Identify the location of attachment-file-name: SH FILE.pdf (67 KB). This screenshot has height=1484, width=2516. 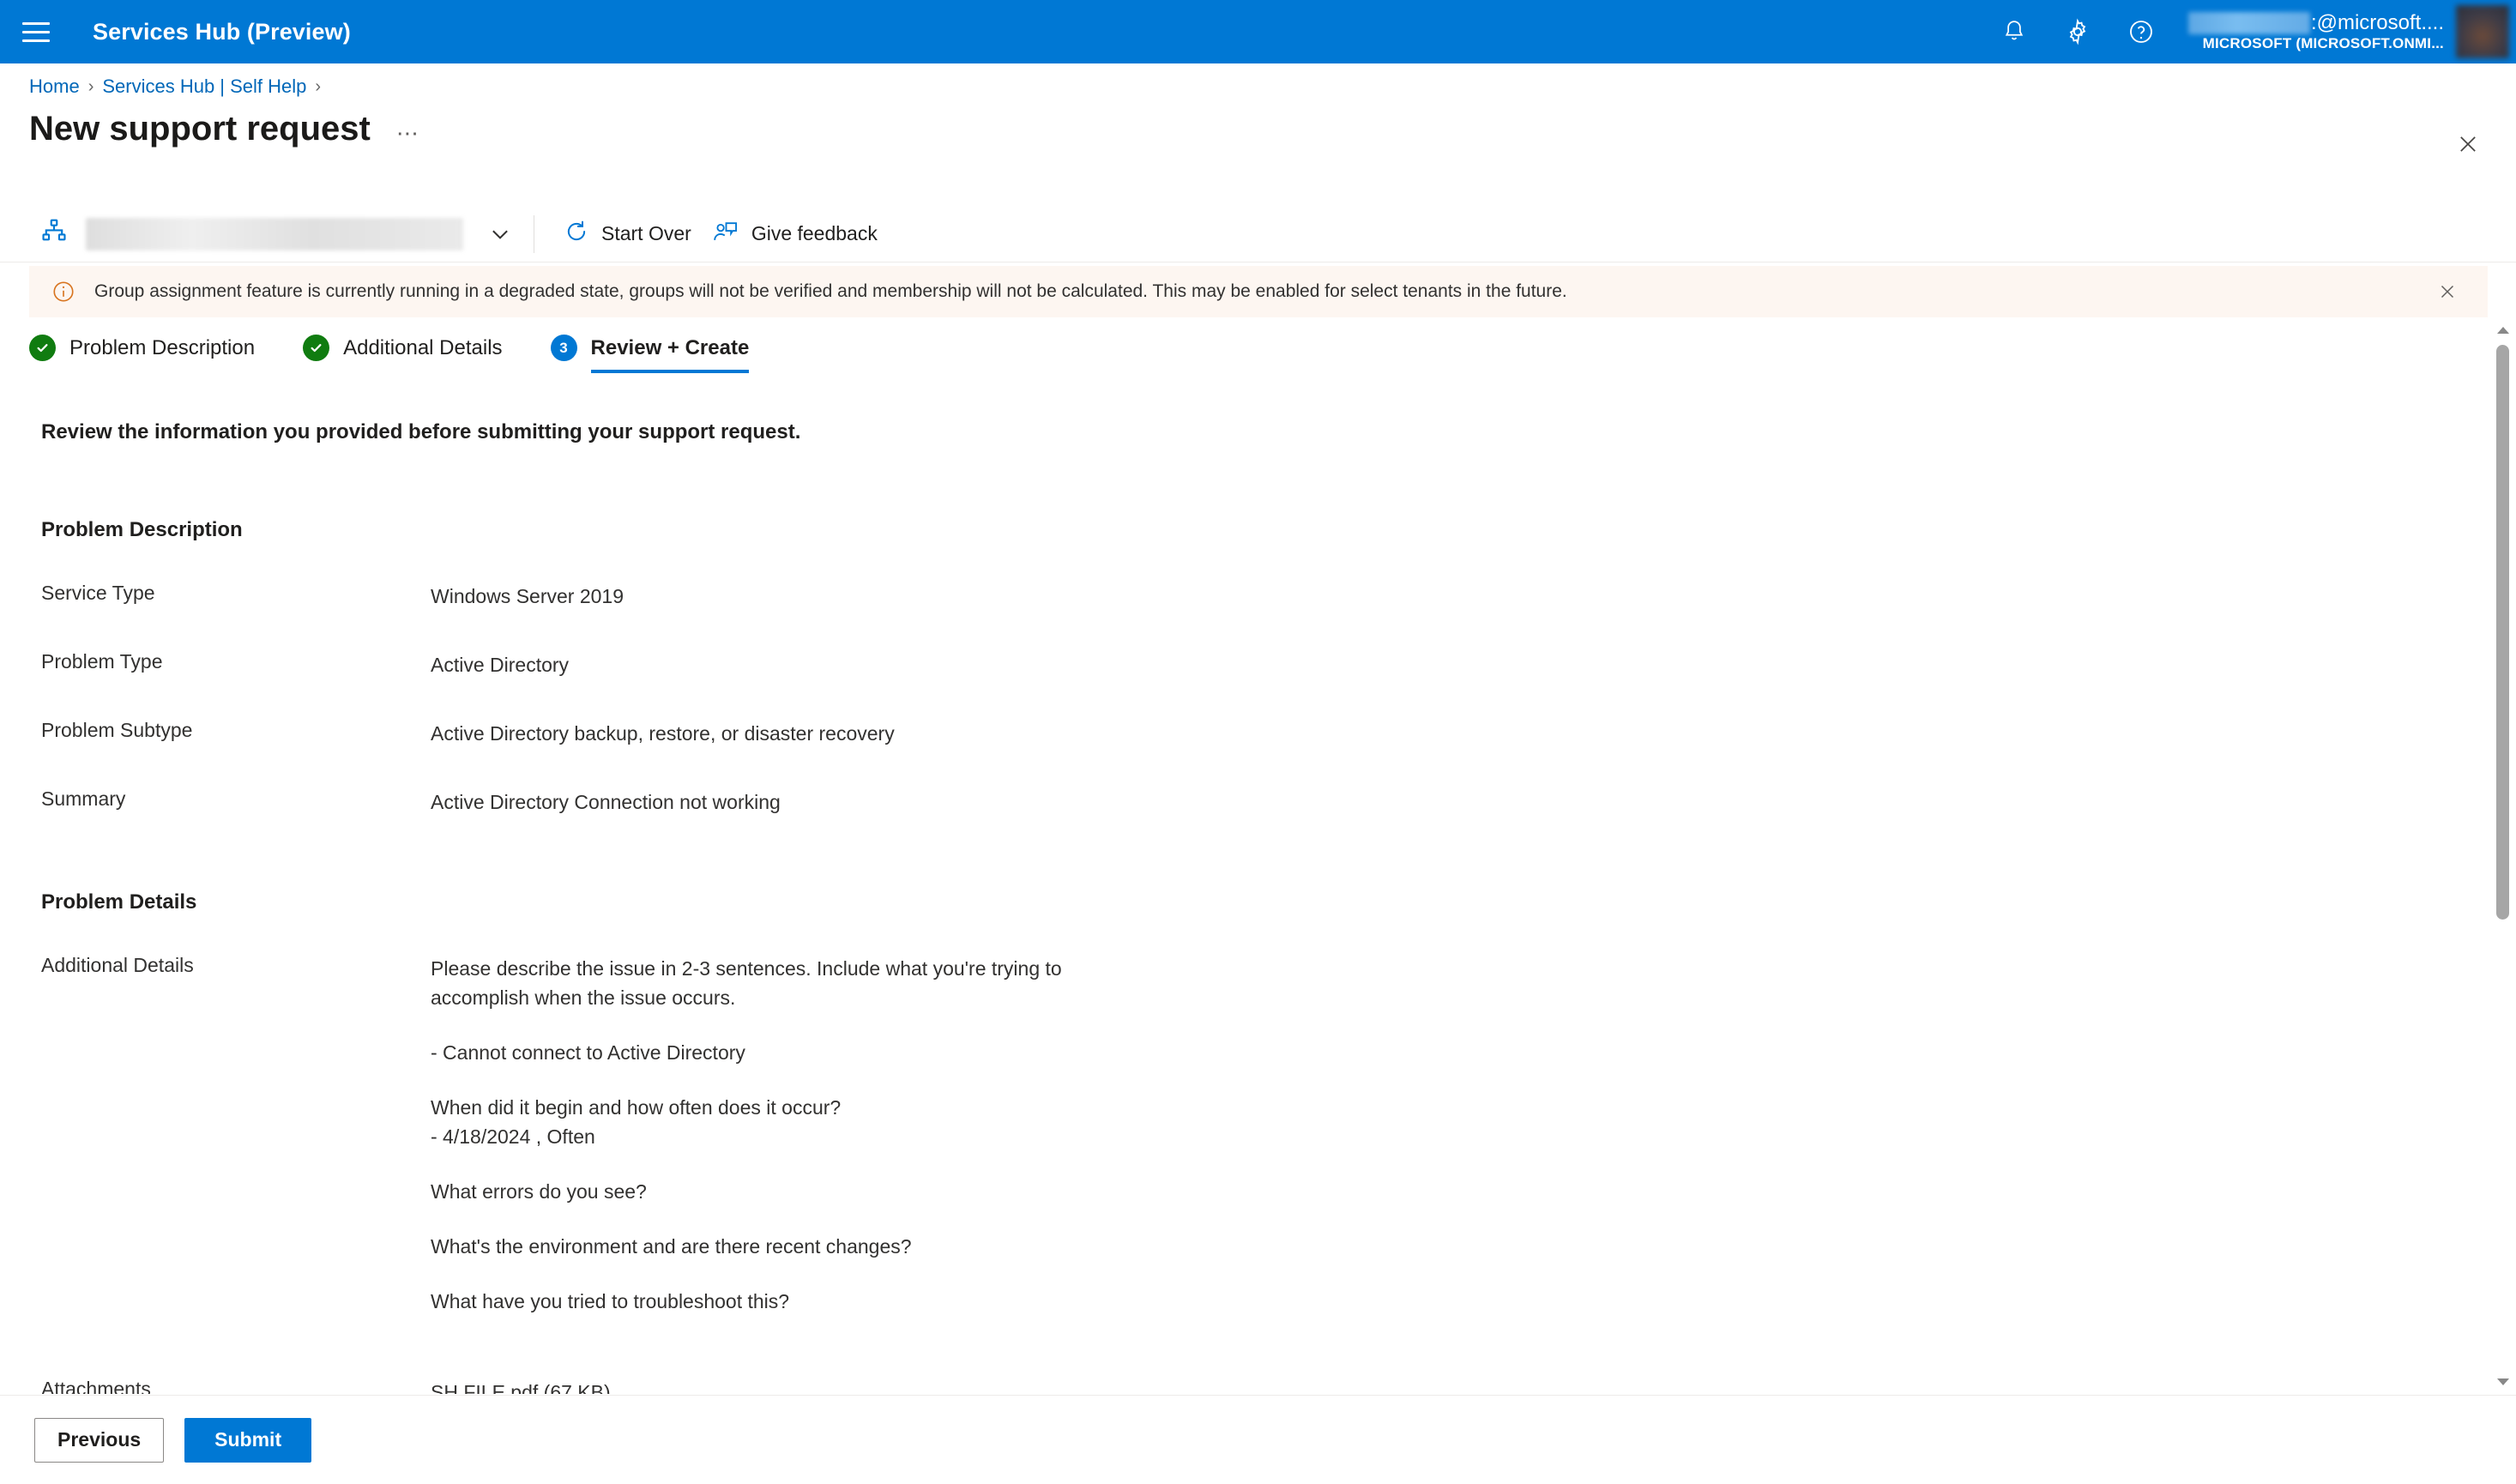
(521, 1387).